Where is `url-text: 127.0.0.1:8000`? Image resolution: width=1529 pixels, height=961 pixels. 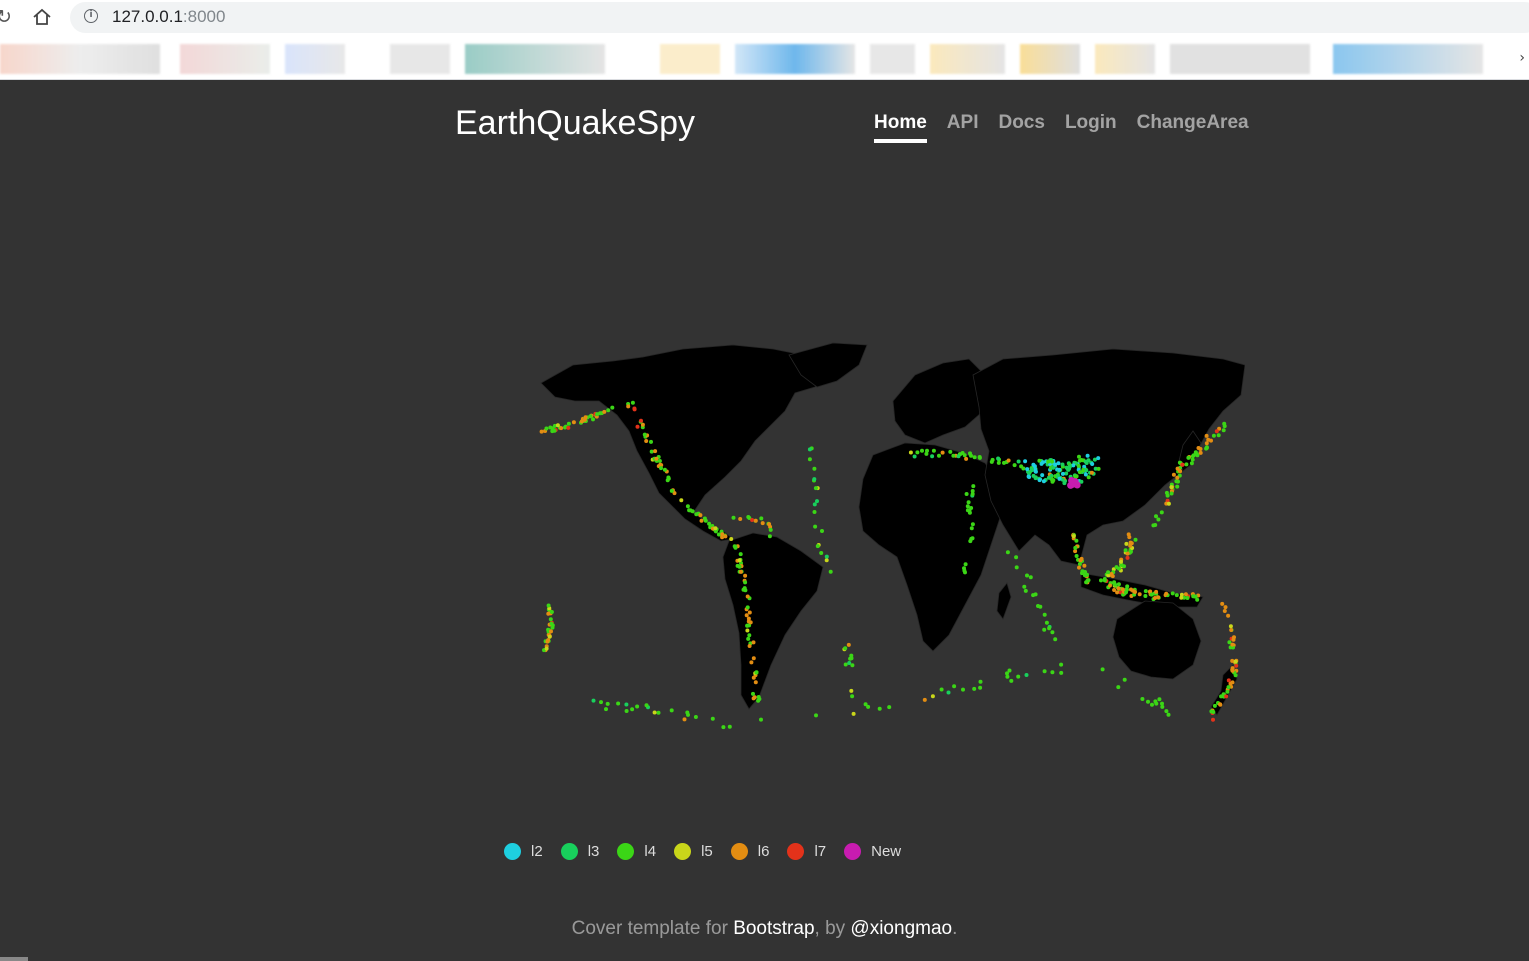 url-text: 127.0.0.1:8000 is located at coordinates (168, 17).